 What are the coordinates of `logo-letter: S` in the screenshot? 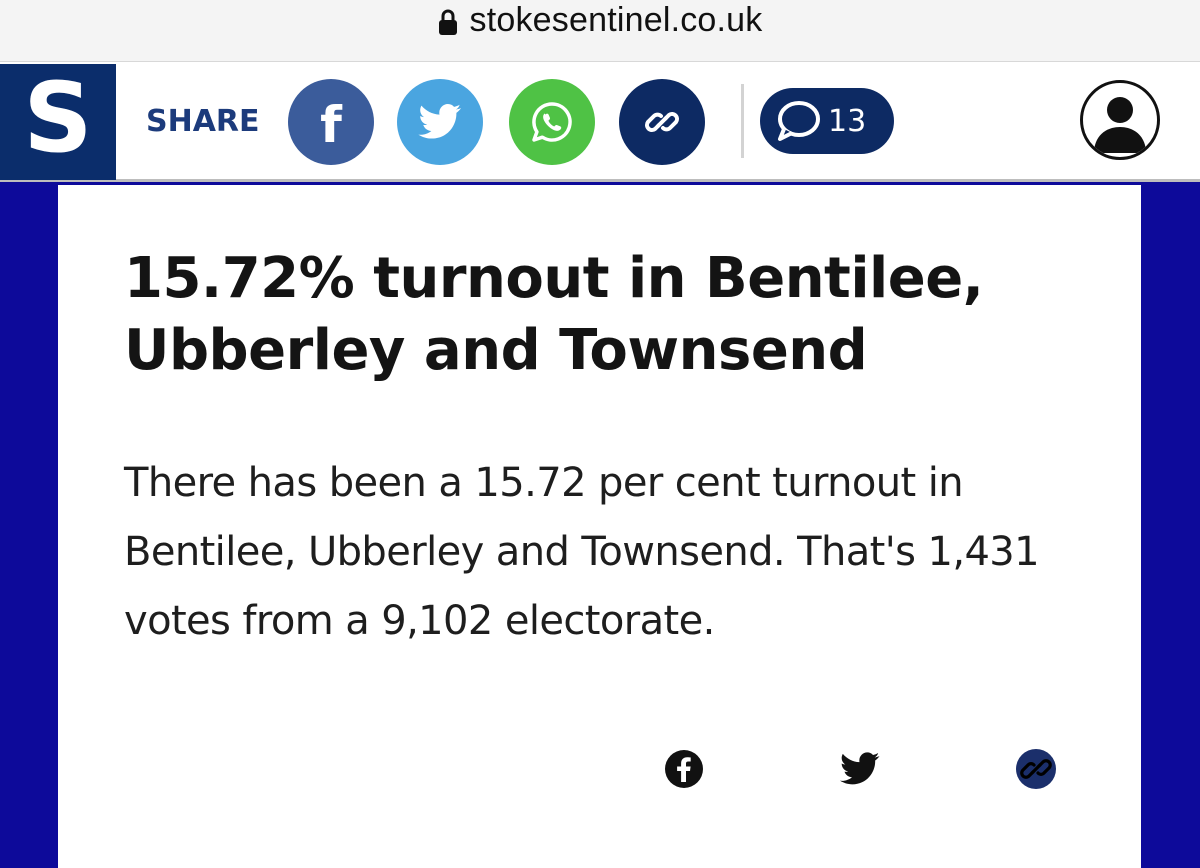 It's located at (58, 118).